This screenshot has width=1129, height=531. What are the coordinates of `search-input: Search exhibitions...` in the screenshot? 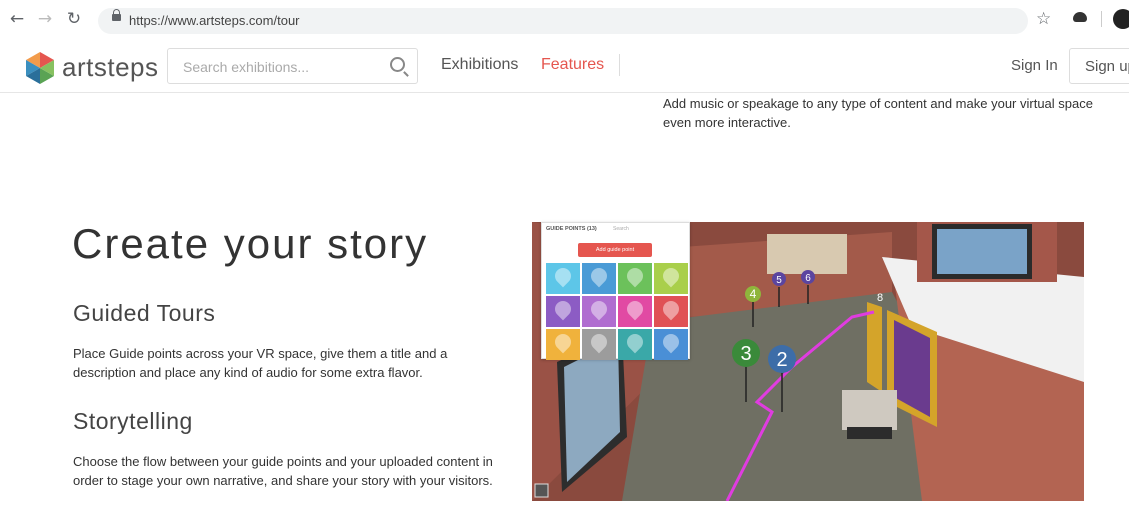 It's located at (292, 66).